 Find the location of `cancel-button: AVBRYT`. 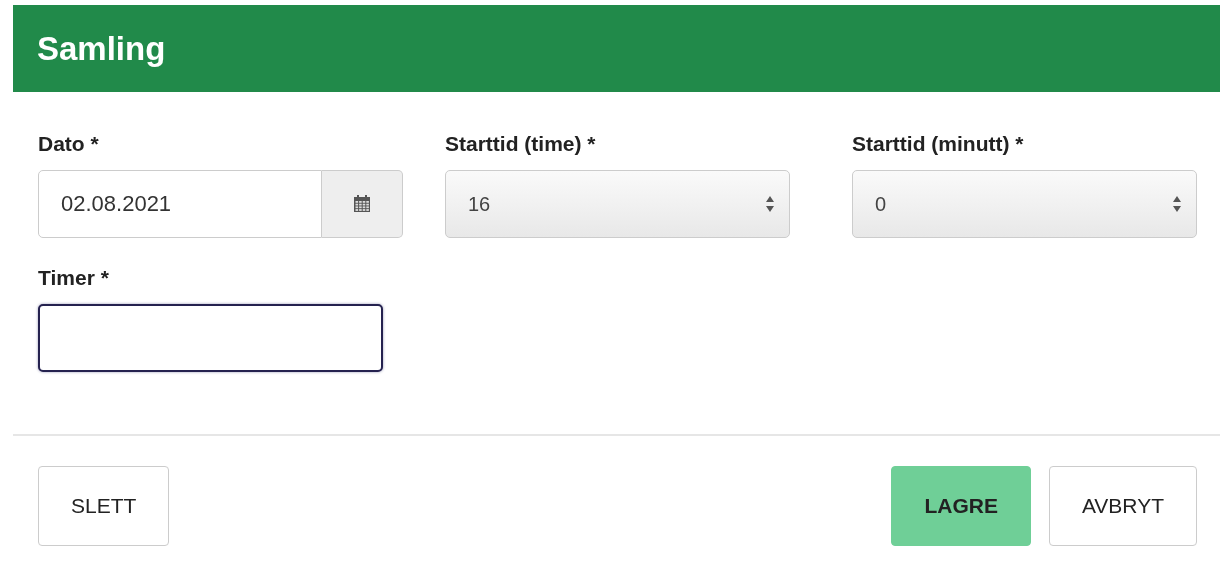

cancel-button: AVBRYT is located at coordinates (1122, 506).